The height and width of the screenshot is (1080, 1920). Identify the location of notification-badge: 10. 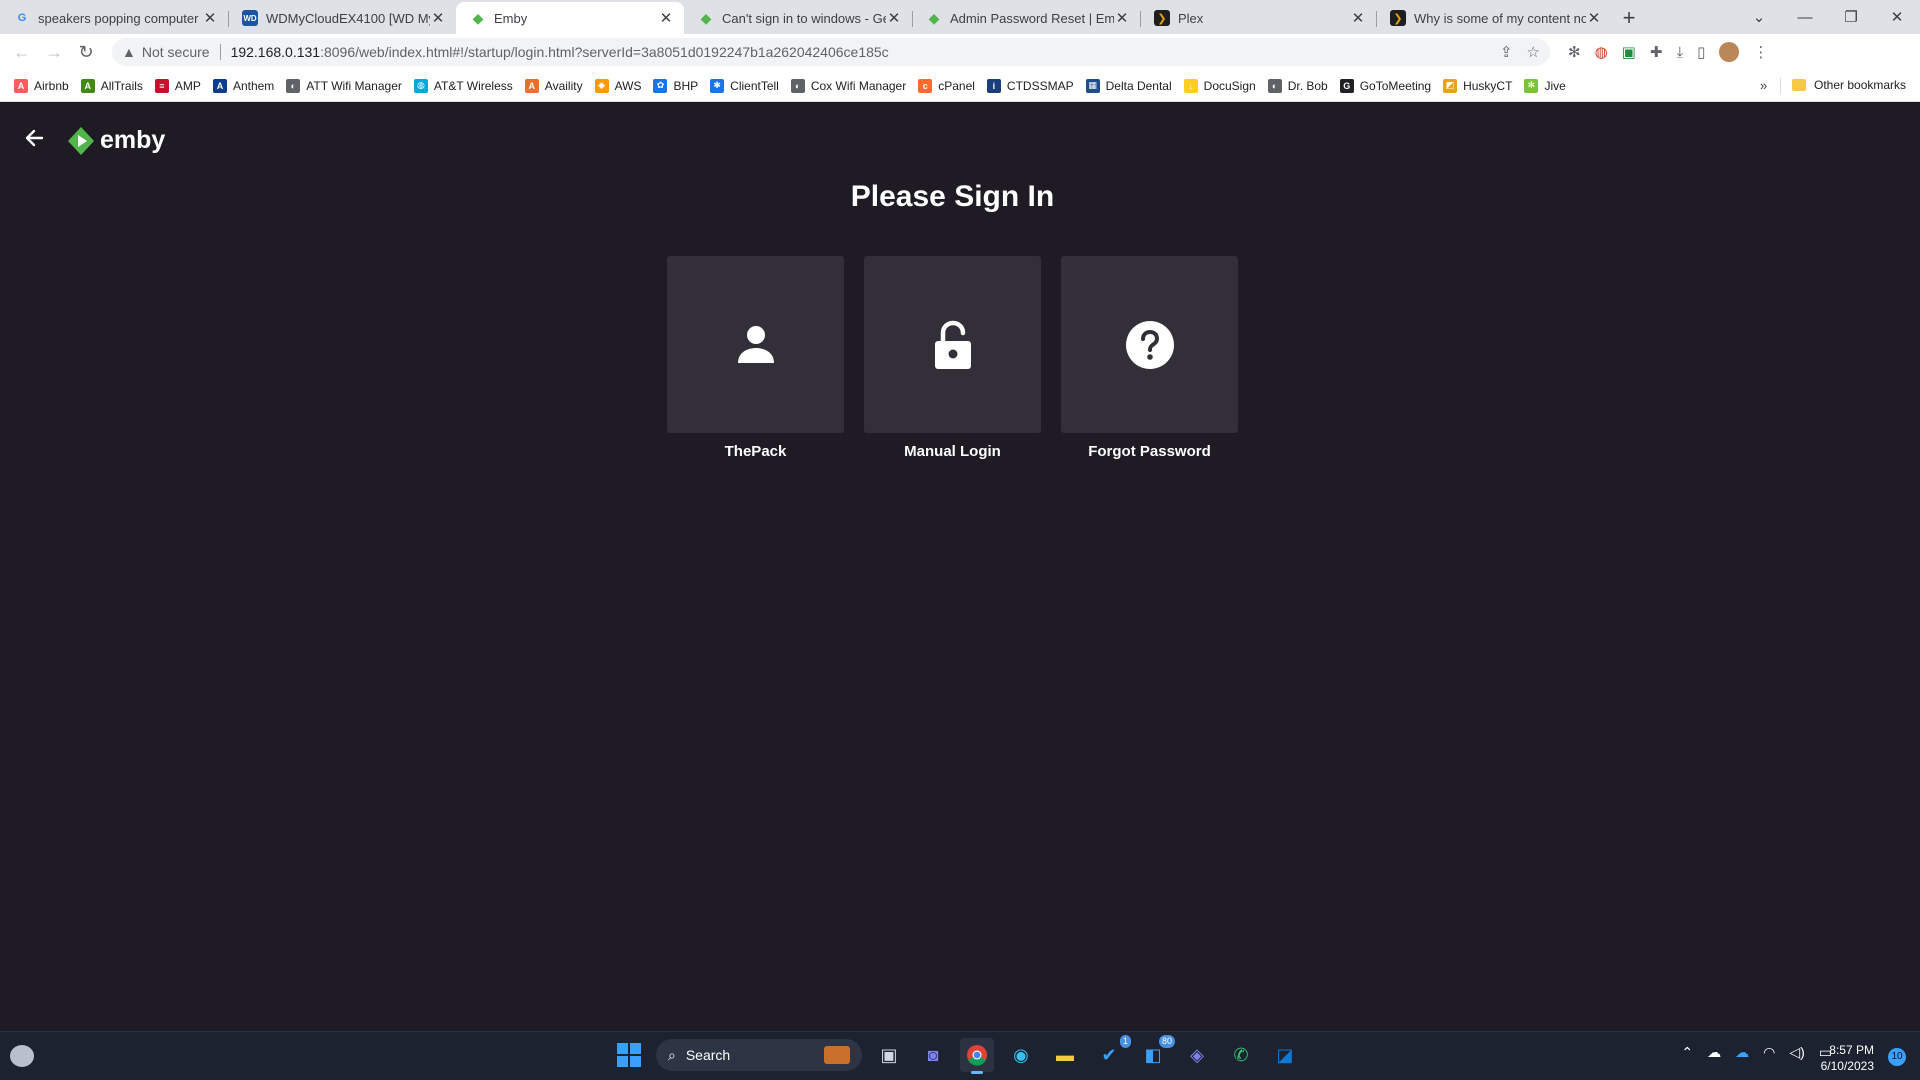
(1897, 1057).